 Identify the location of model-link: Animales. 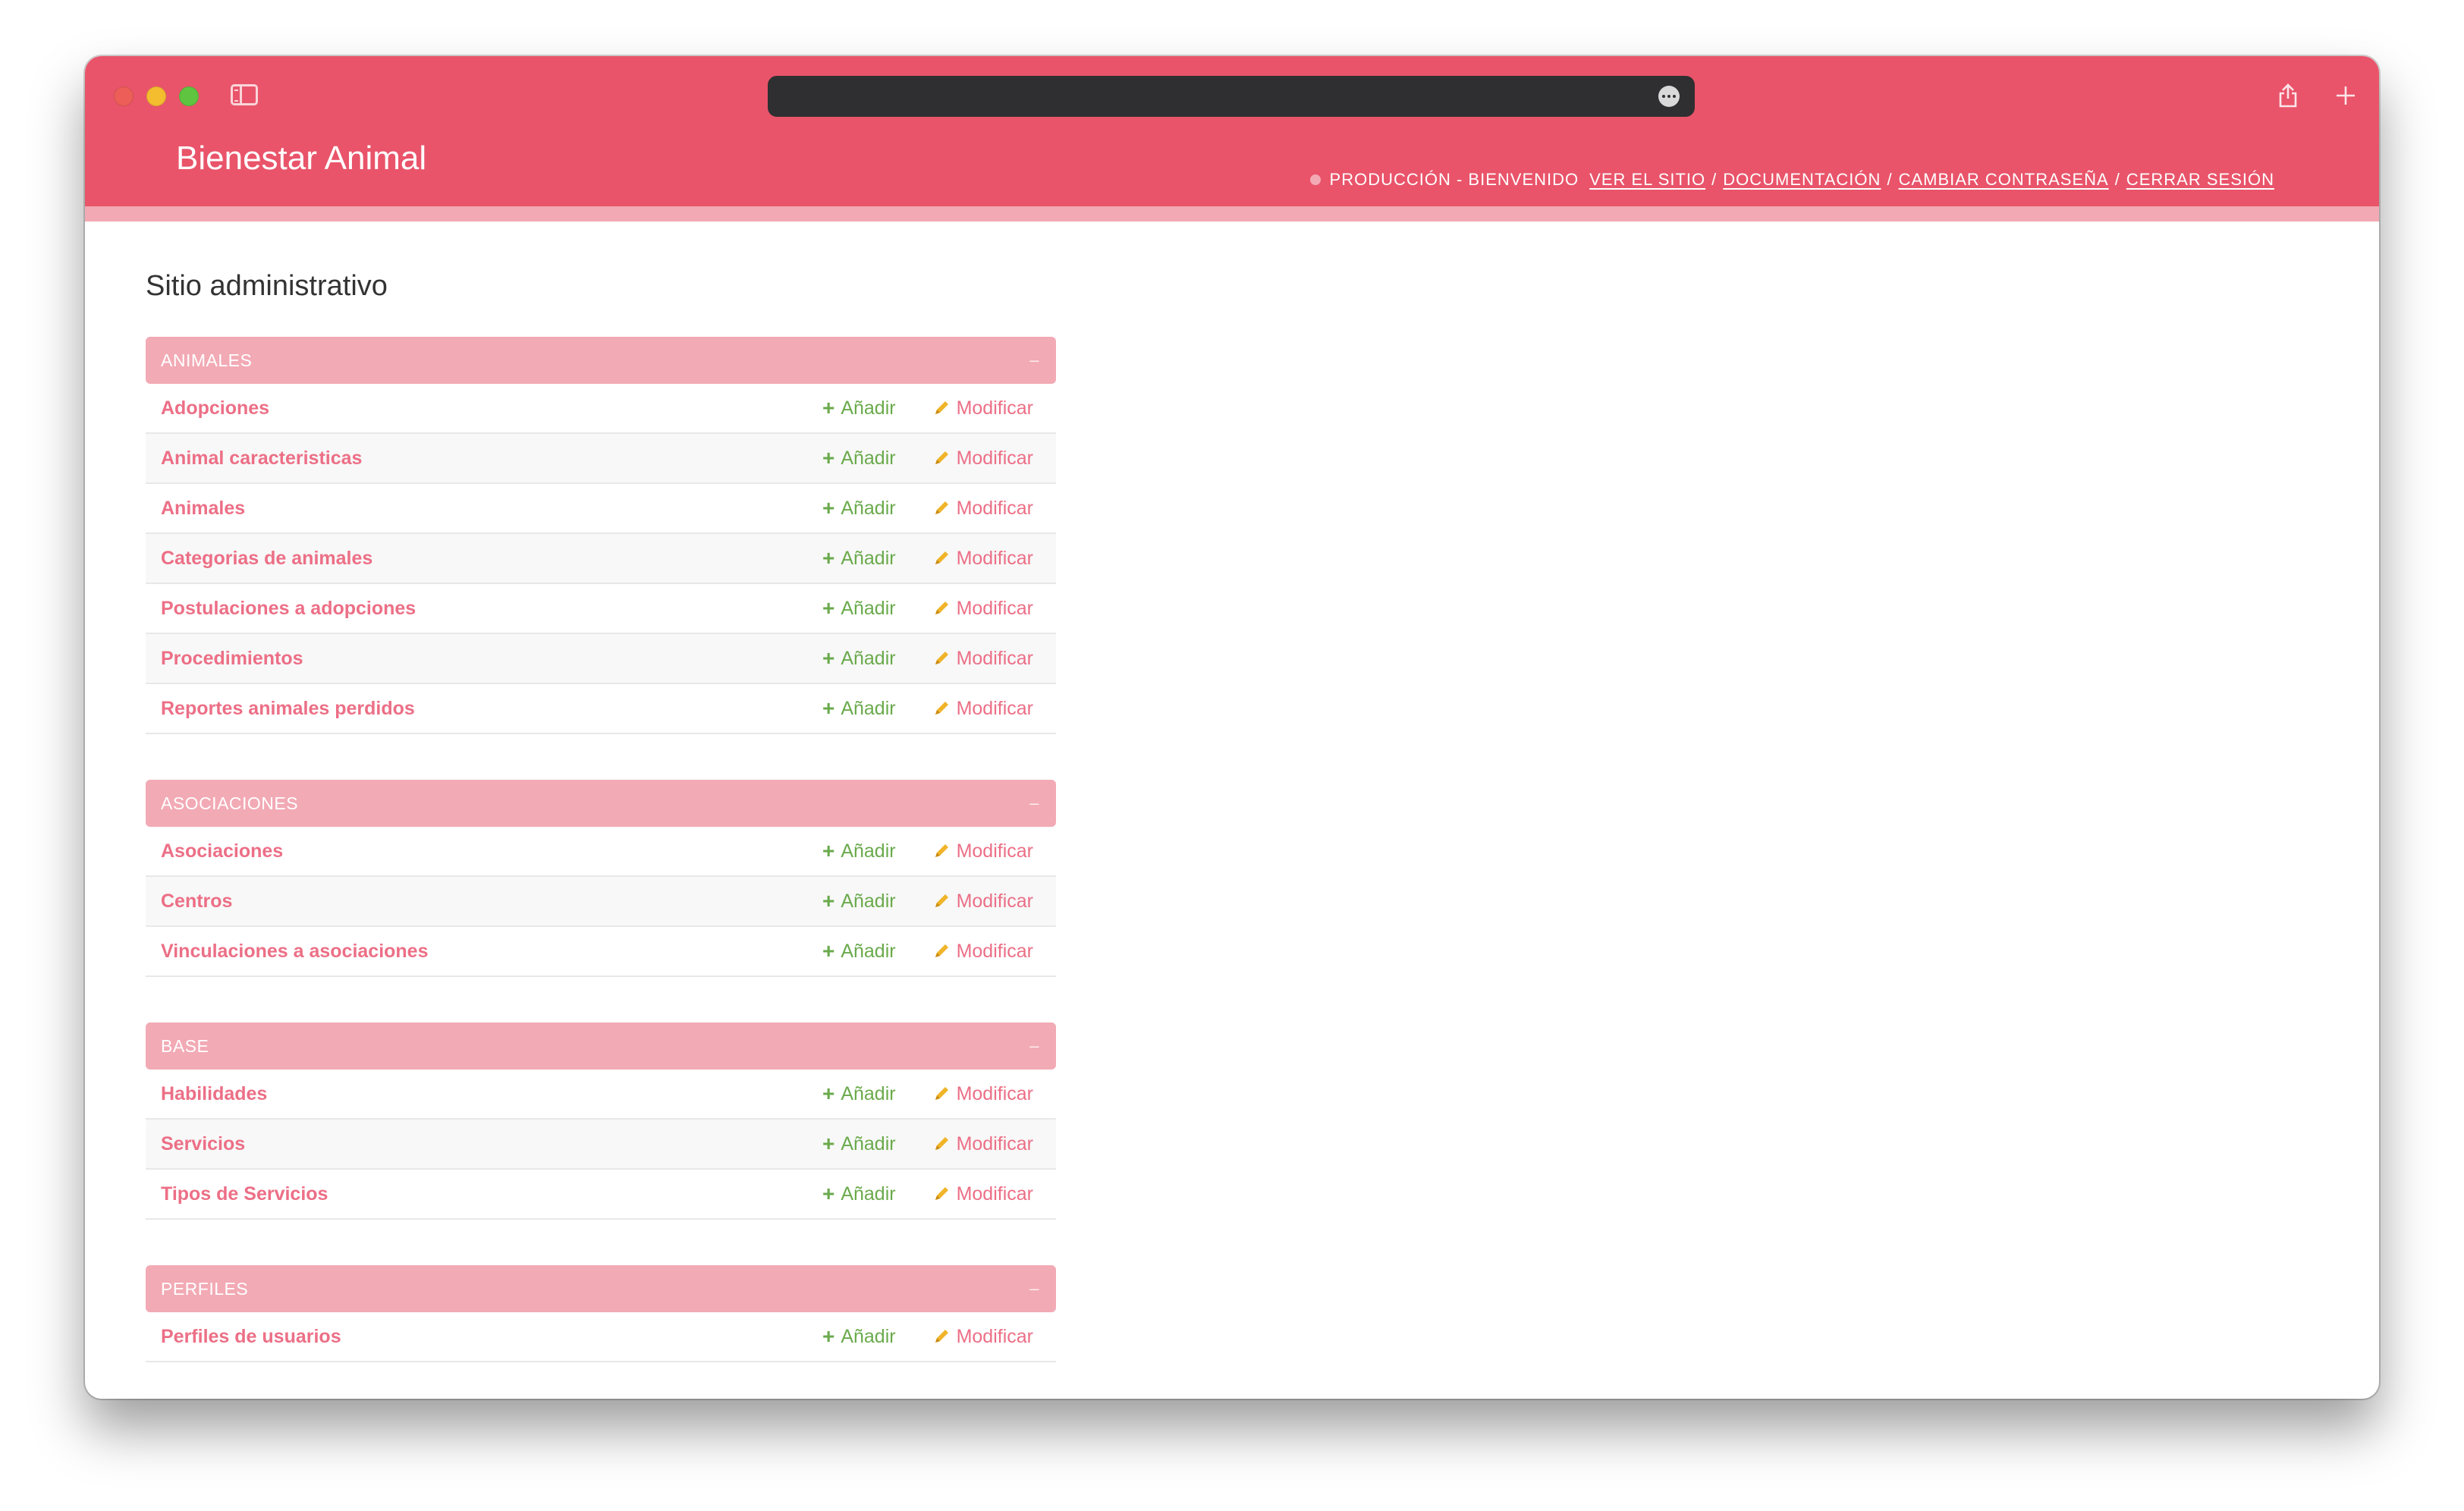
(491, 509).